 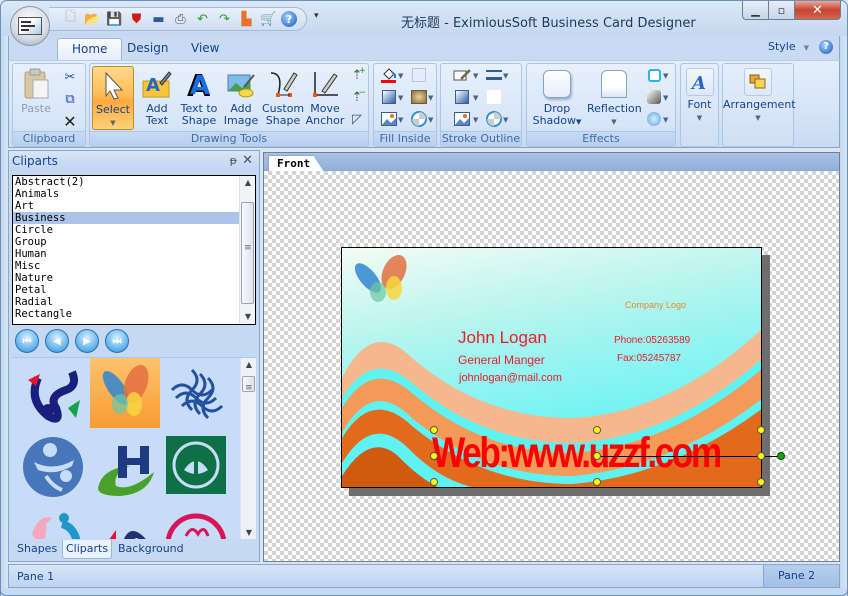 What do you see at coordinates (494, 119) in the screenshot?
I see `stroke-opacity-button` at bounding box center [494, 119].